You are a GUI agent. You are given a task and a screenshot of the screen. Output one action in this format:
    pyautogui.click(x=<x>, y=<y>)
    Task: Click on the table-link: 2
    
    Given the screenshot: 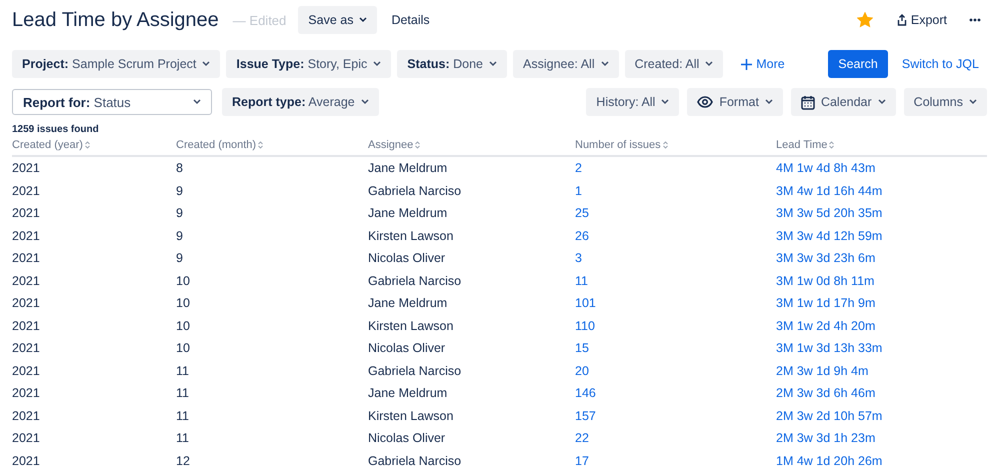 What is the action you would take?
    pyautogui.click(x=578, y=168)
    